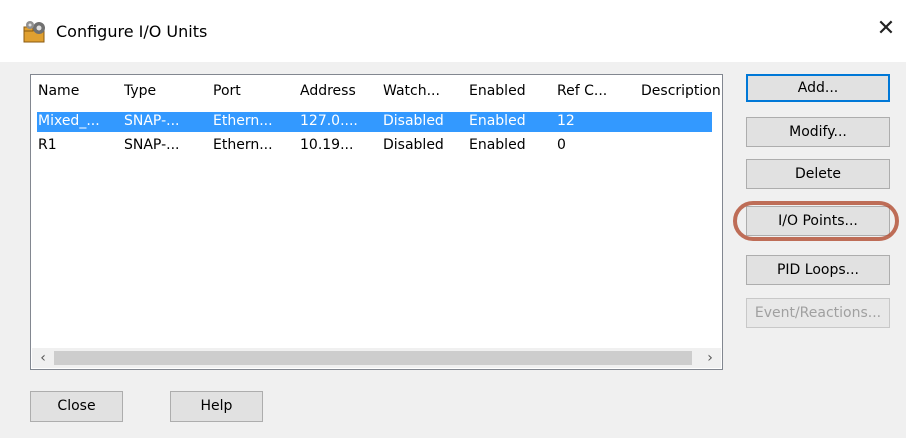 Image resolution: width=906 pixels, height=438 pixels. What do you see at coordinates (561, 145) in the screenshot?
I see `cell-ref-count: 0` at bounding box center [561, 145].